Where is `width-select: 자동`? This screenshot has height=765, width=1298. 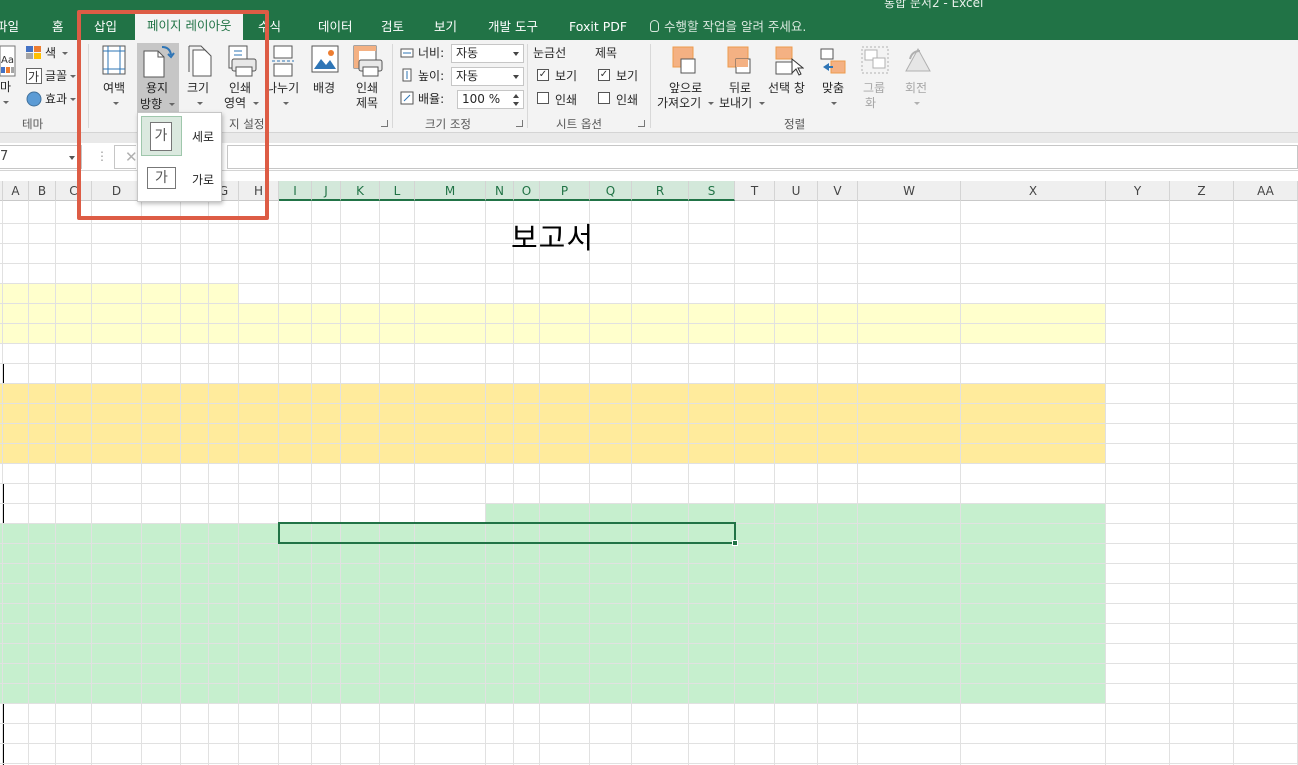
width-select: 자동 is located at coordinates (487, 53).